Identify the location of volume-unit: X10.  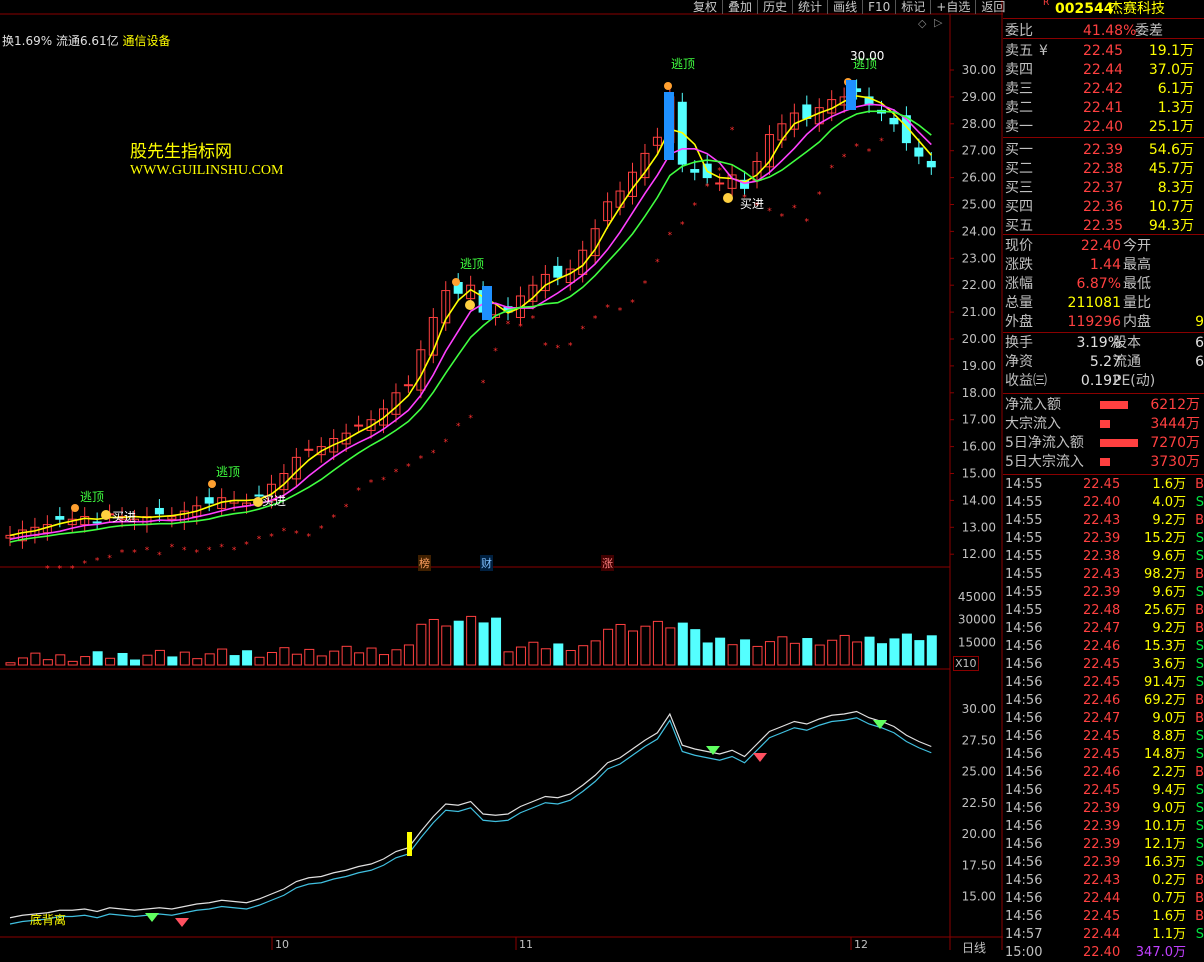
(966, 663).